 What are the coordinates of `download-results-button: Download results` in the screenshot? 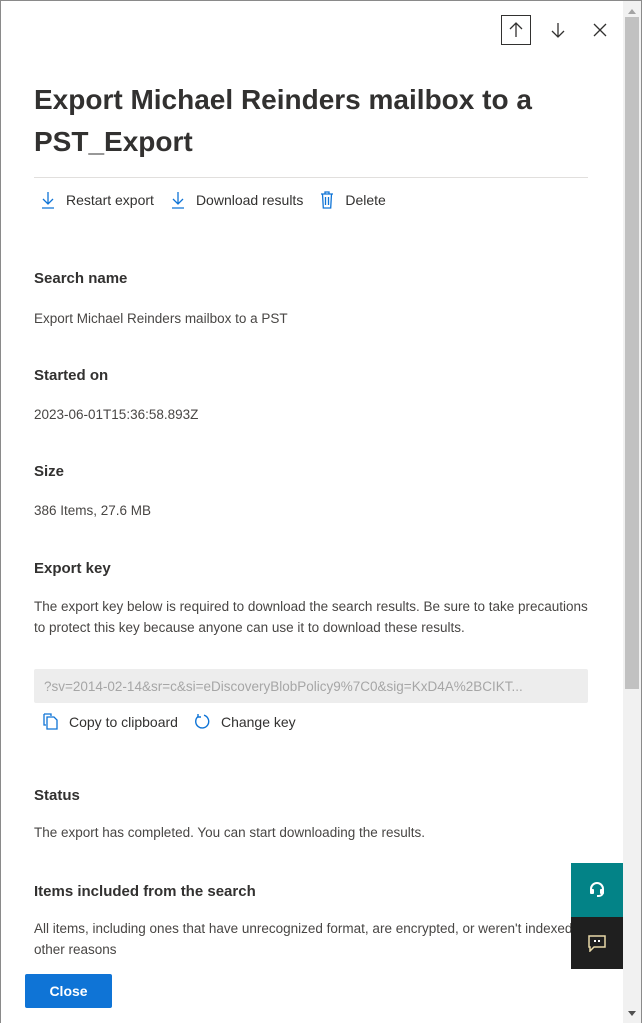 It's located at (236, 200).